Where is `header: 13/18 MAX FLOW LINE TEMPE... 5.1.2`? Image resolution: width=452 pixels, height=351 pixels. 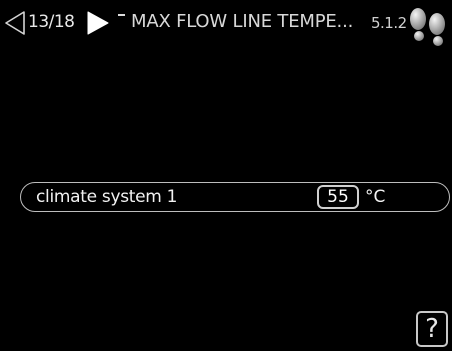
header: 13/18 MAX FLOW LINE TEMPE... 5.1.2 is located at coordinates (226, 23).